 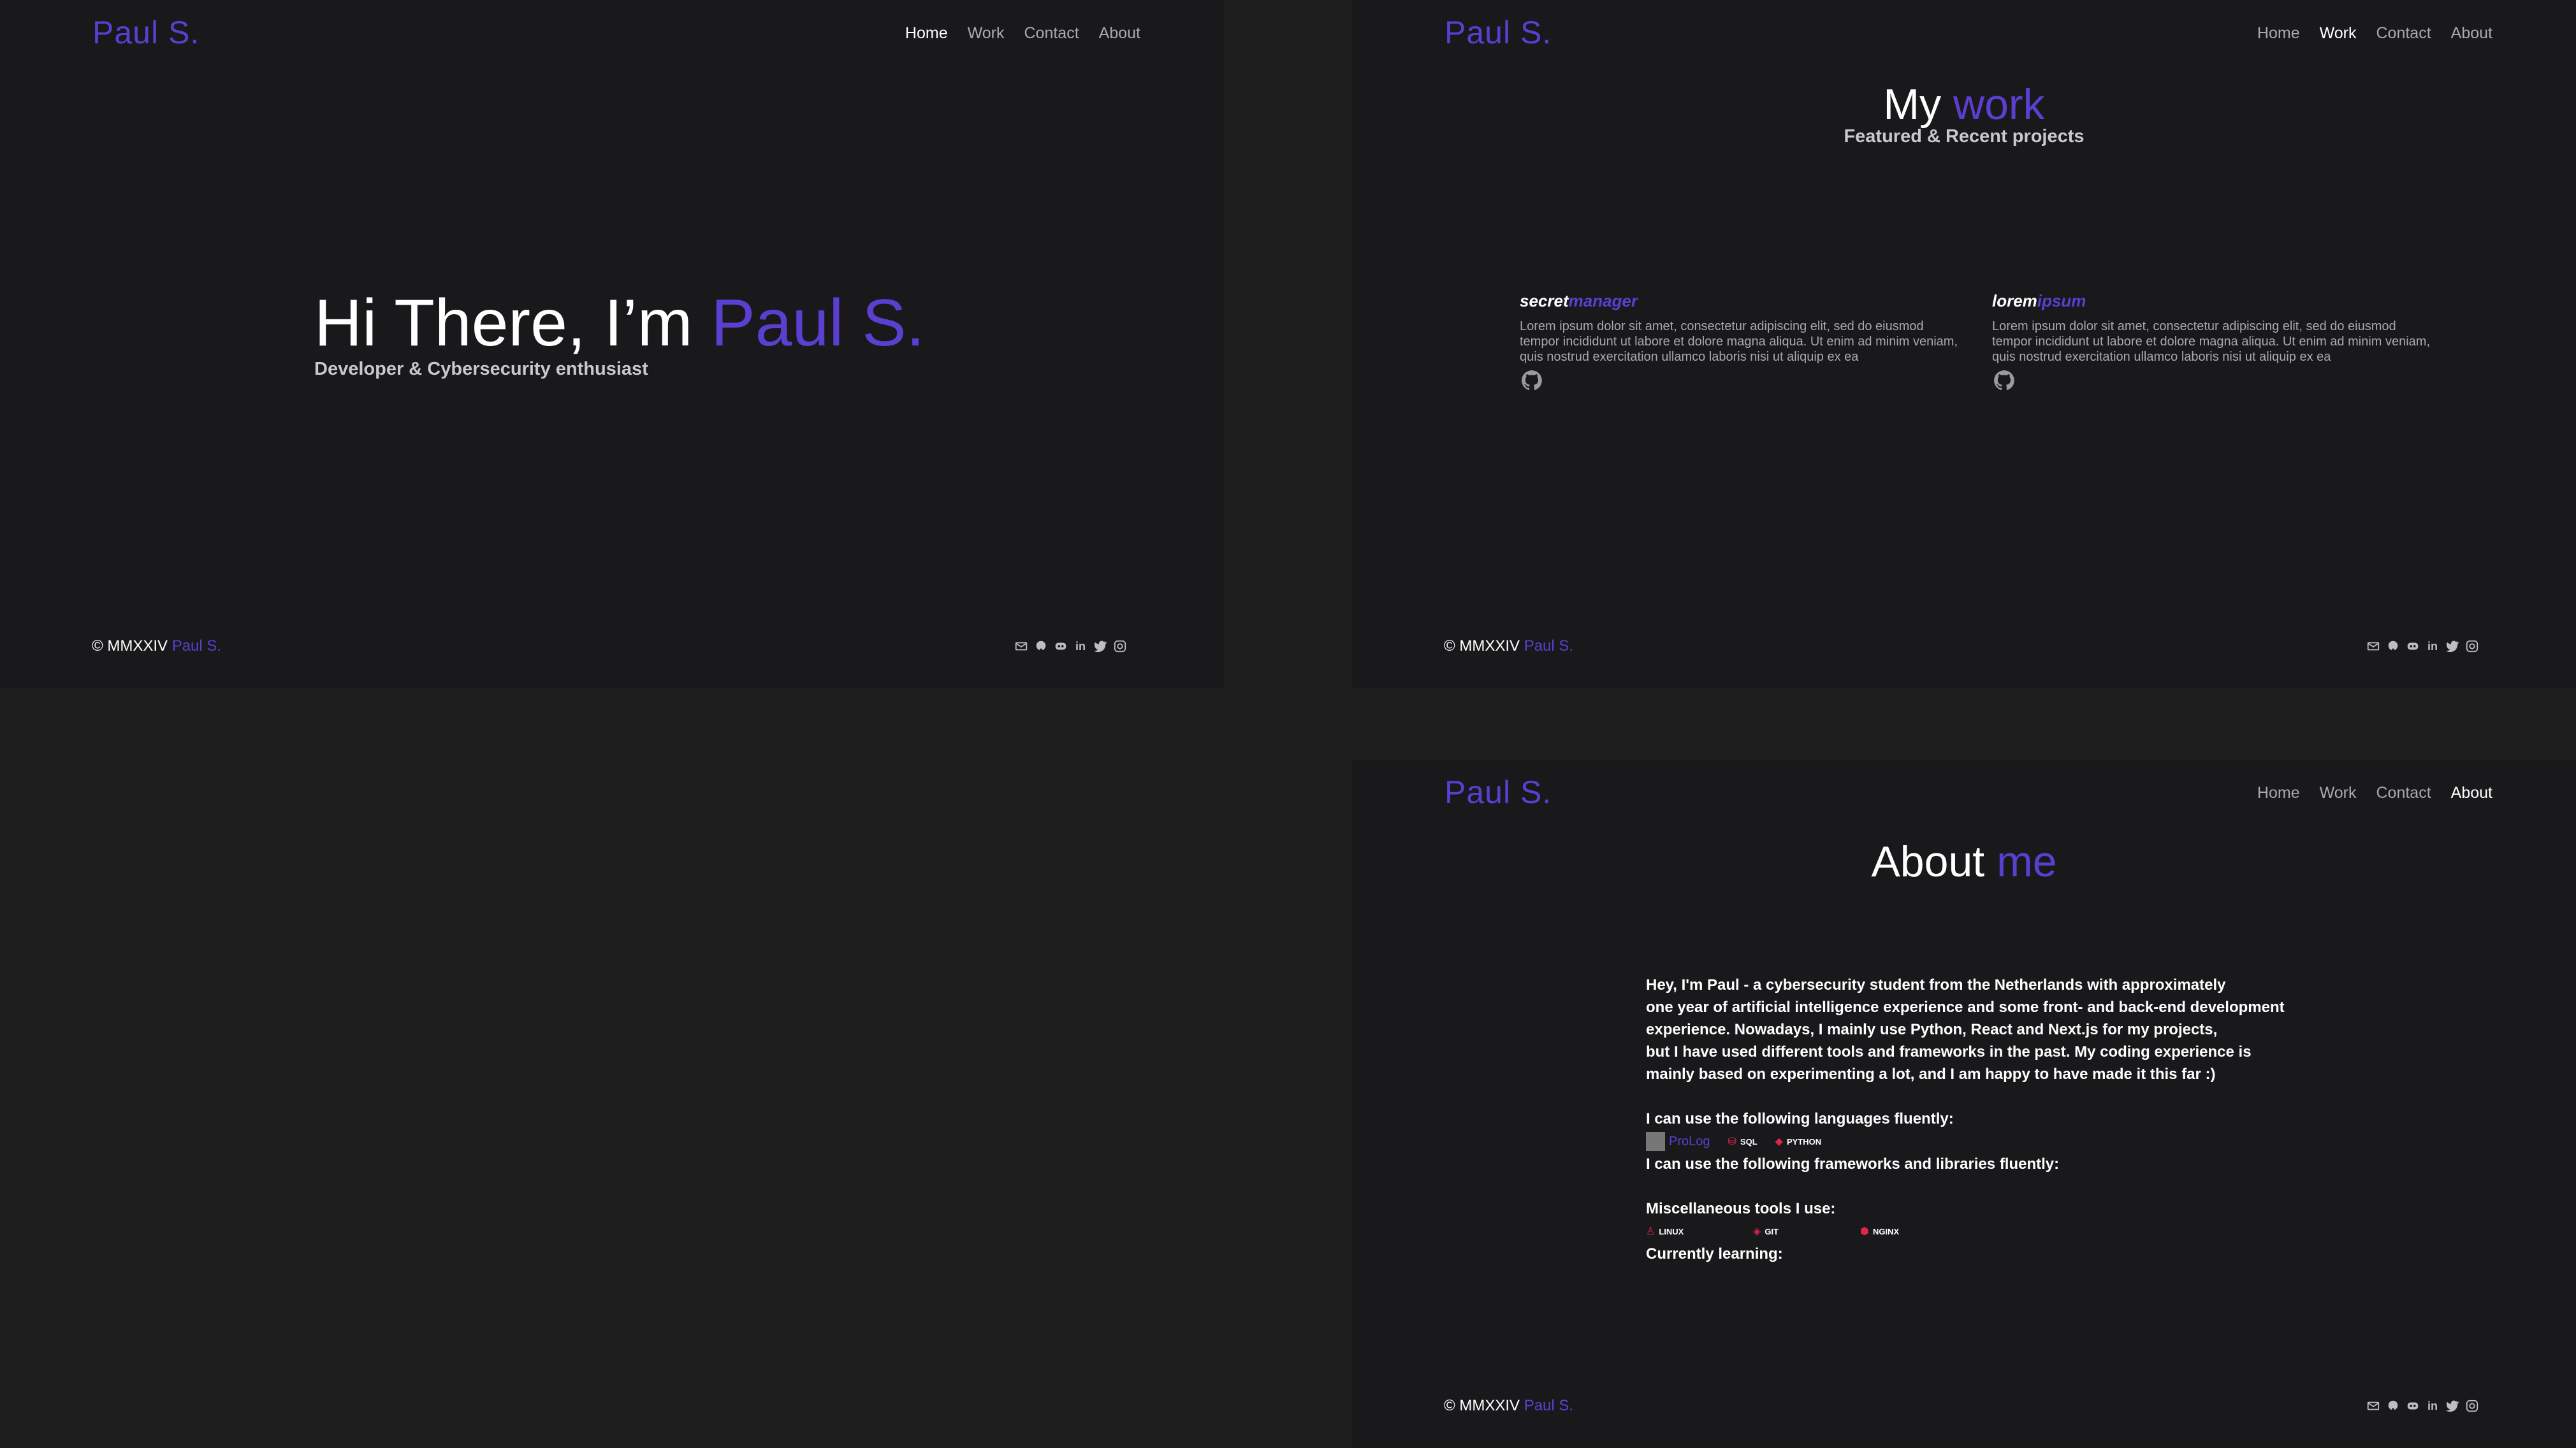 I want to click on work-title-accent: work, so click(x=1999, y=105).